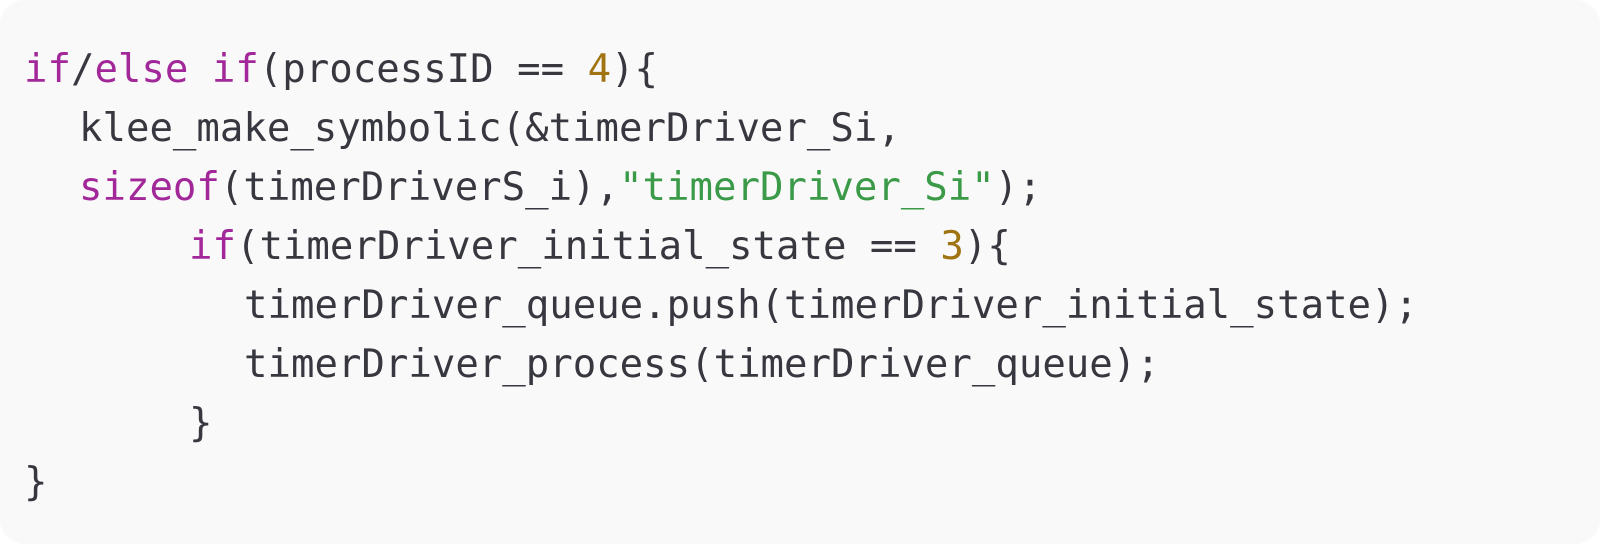 Image resolution: width=1600 pixels, height=544 pixels. I want to click on code-line: if(timerDriver_initial_state == 3){, so click(812, 246).